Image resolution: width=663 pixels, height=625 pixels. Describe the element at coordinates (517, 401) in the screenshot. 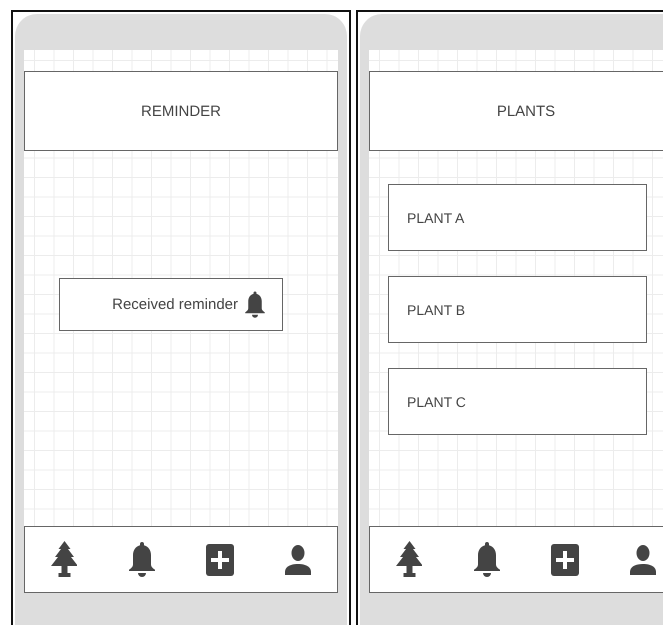

I see `plant-item: PLANT C` at that location.